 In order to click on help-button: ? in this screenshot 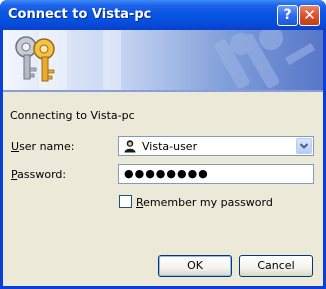, I will do `click(287, 15)`.